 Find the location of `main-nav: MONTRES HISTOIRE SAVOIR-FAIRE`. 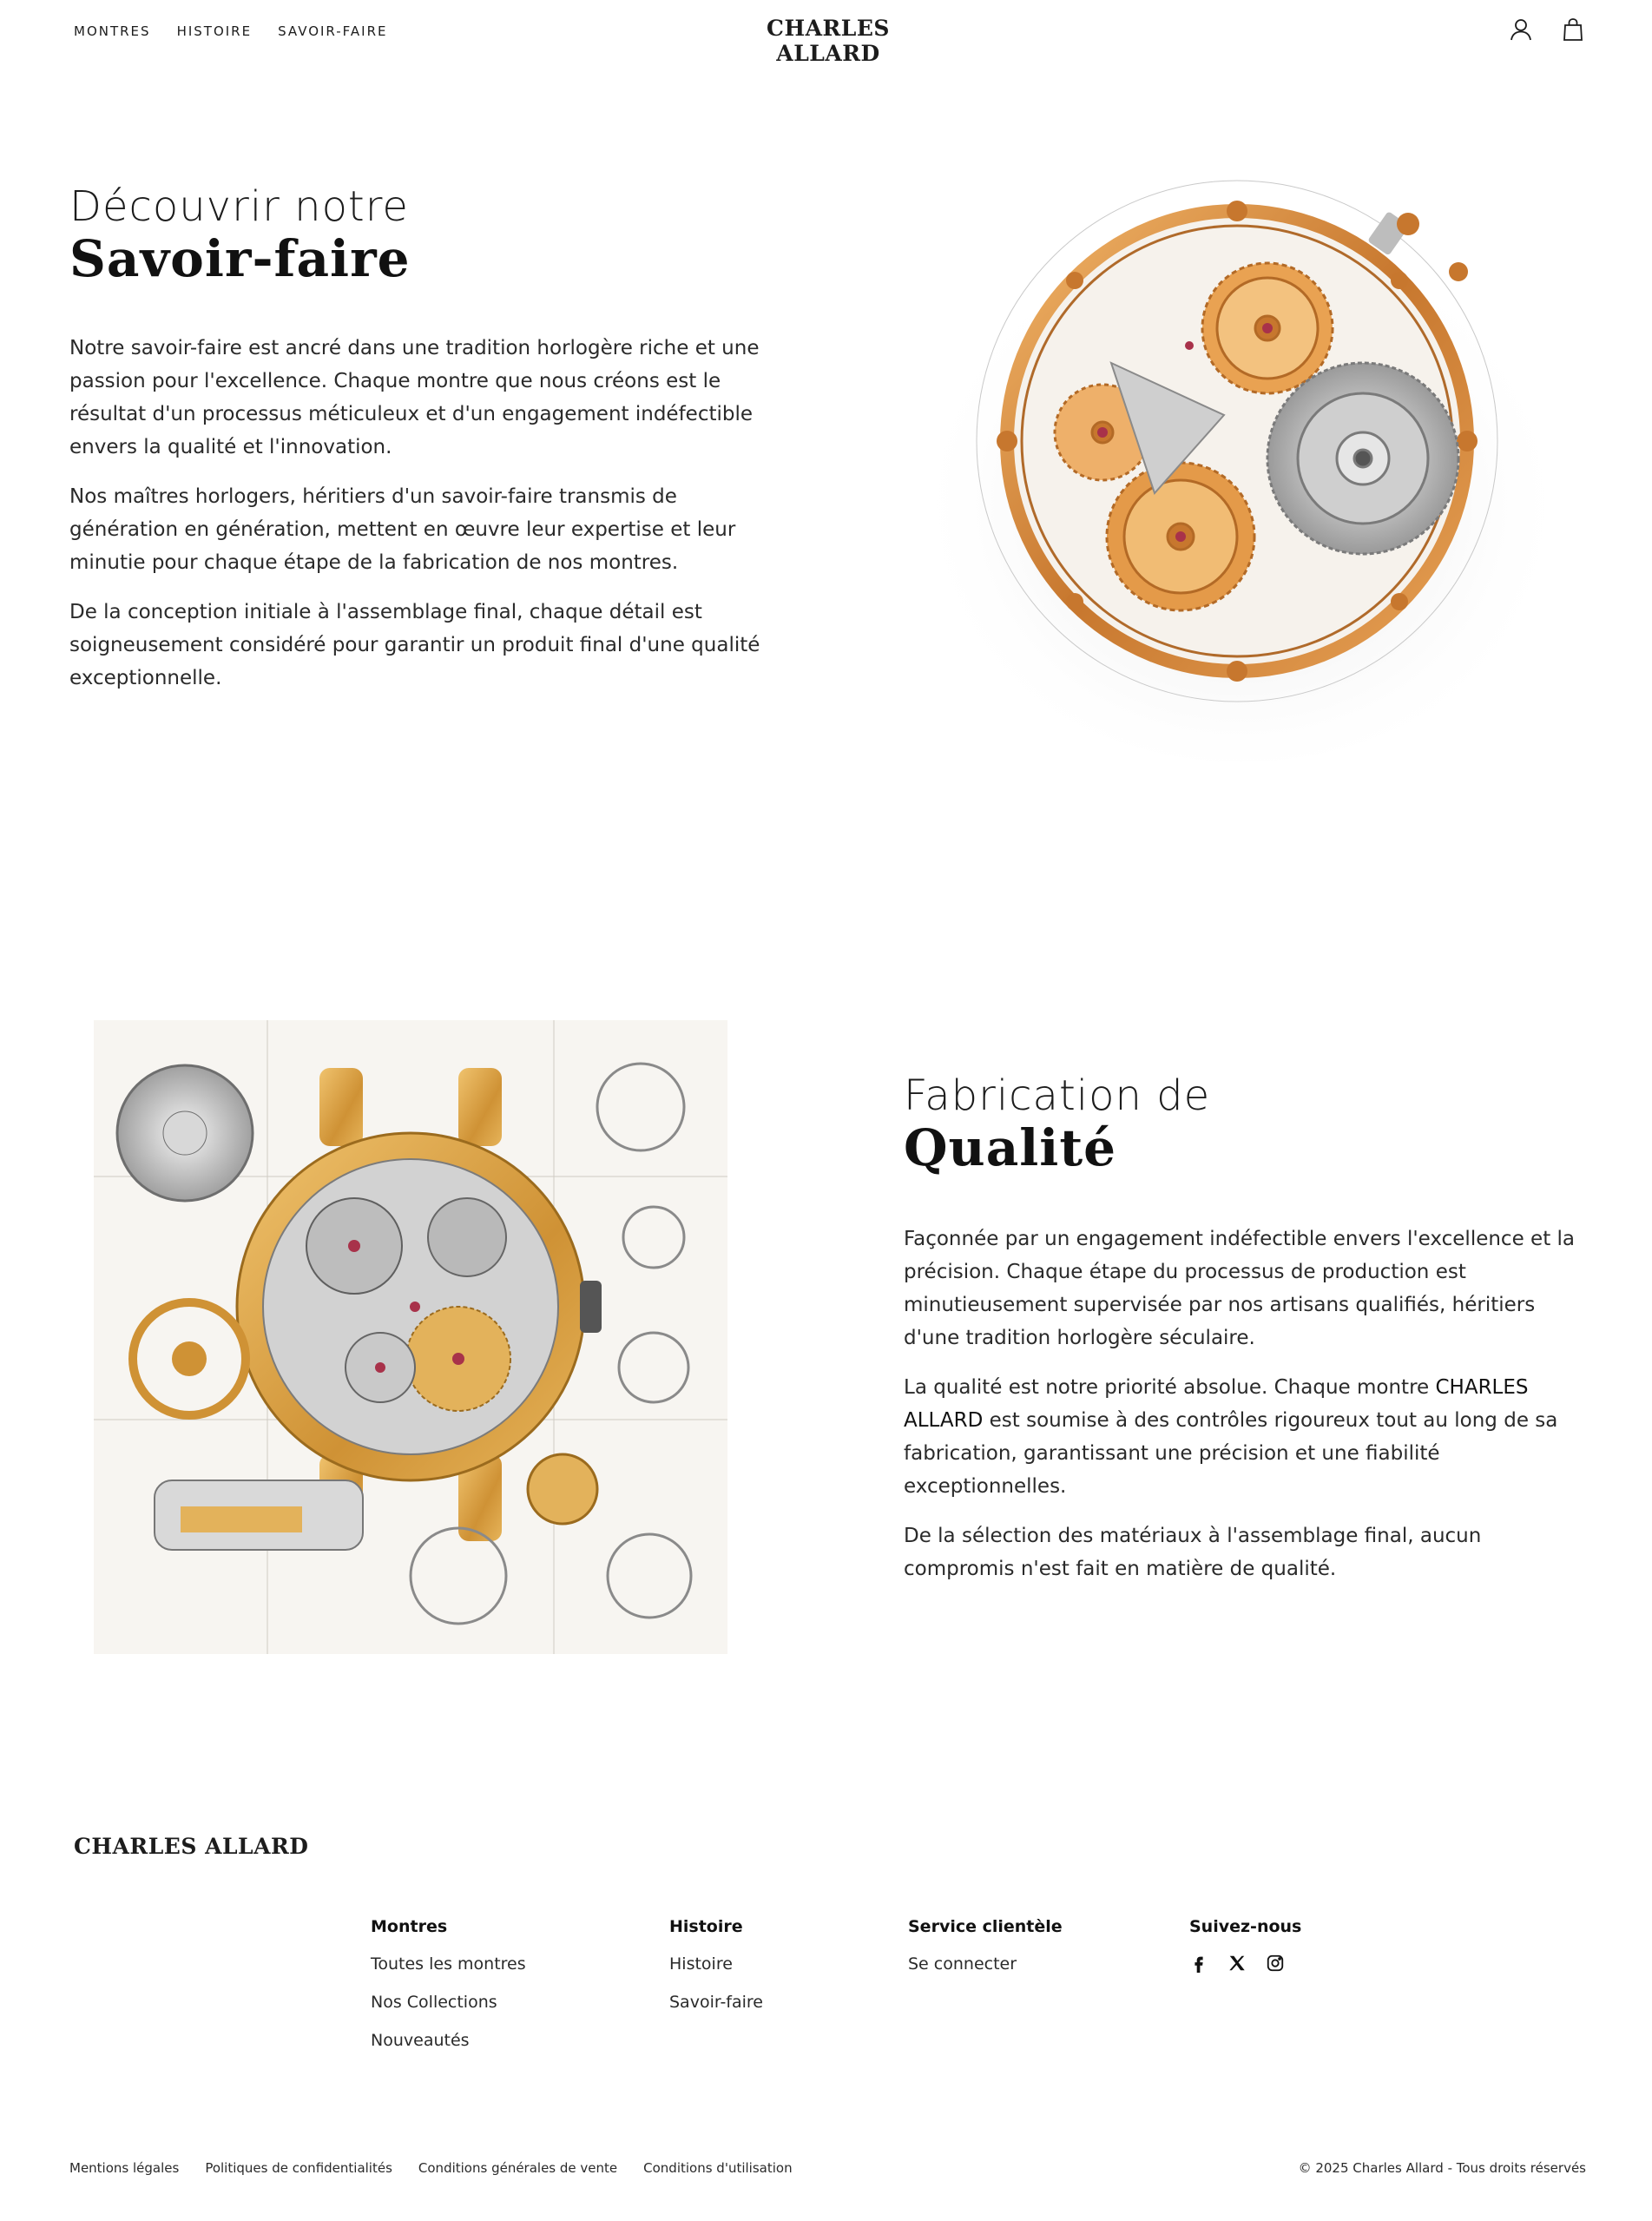

main-nav: MONTRES HISTOIRE SAVOIR-FAIRE is located at coordinates (231, 31).